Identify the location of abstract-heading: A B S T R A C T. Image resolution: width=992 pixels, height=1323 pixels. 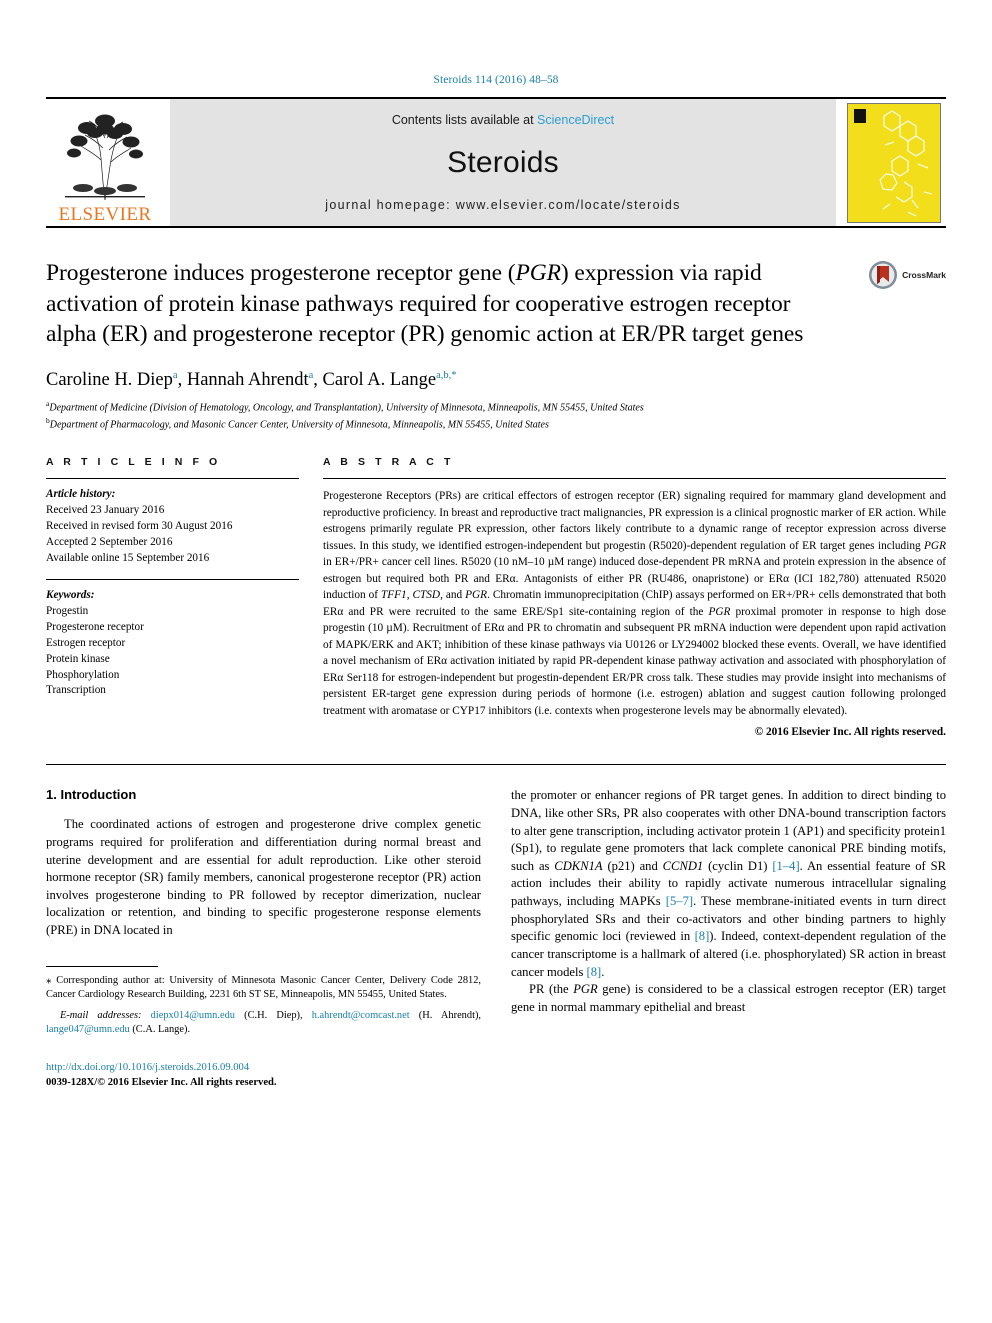
(388, 462).